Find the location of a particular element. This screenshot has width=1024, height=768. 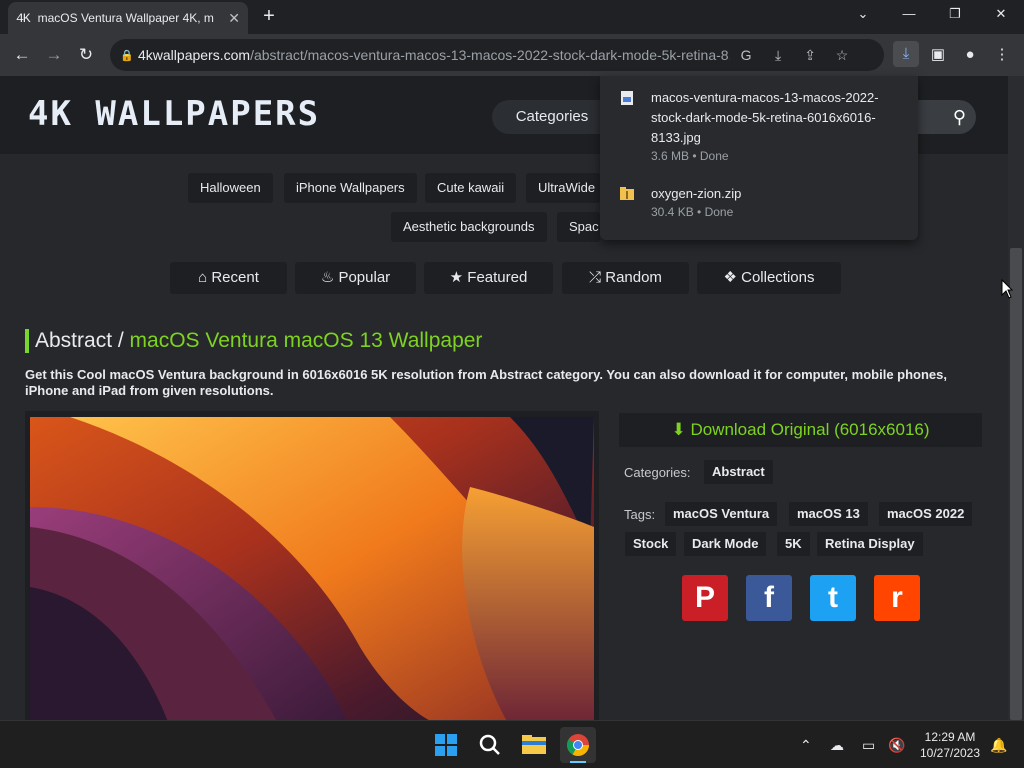

google-lens-icon: G is located at coordinates (746, 55).